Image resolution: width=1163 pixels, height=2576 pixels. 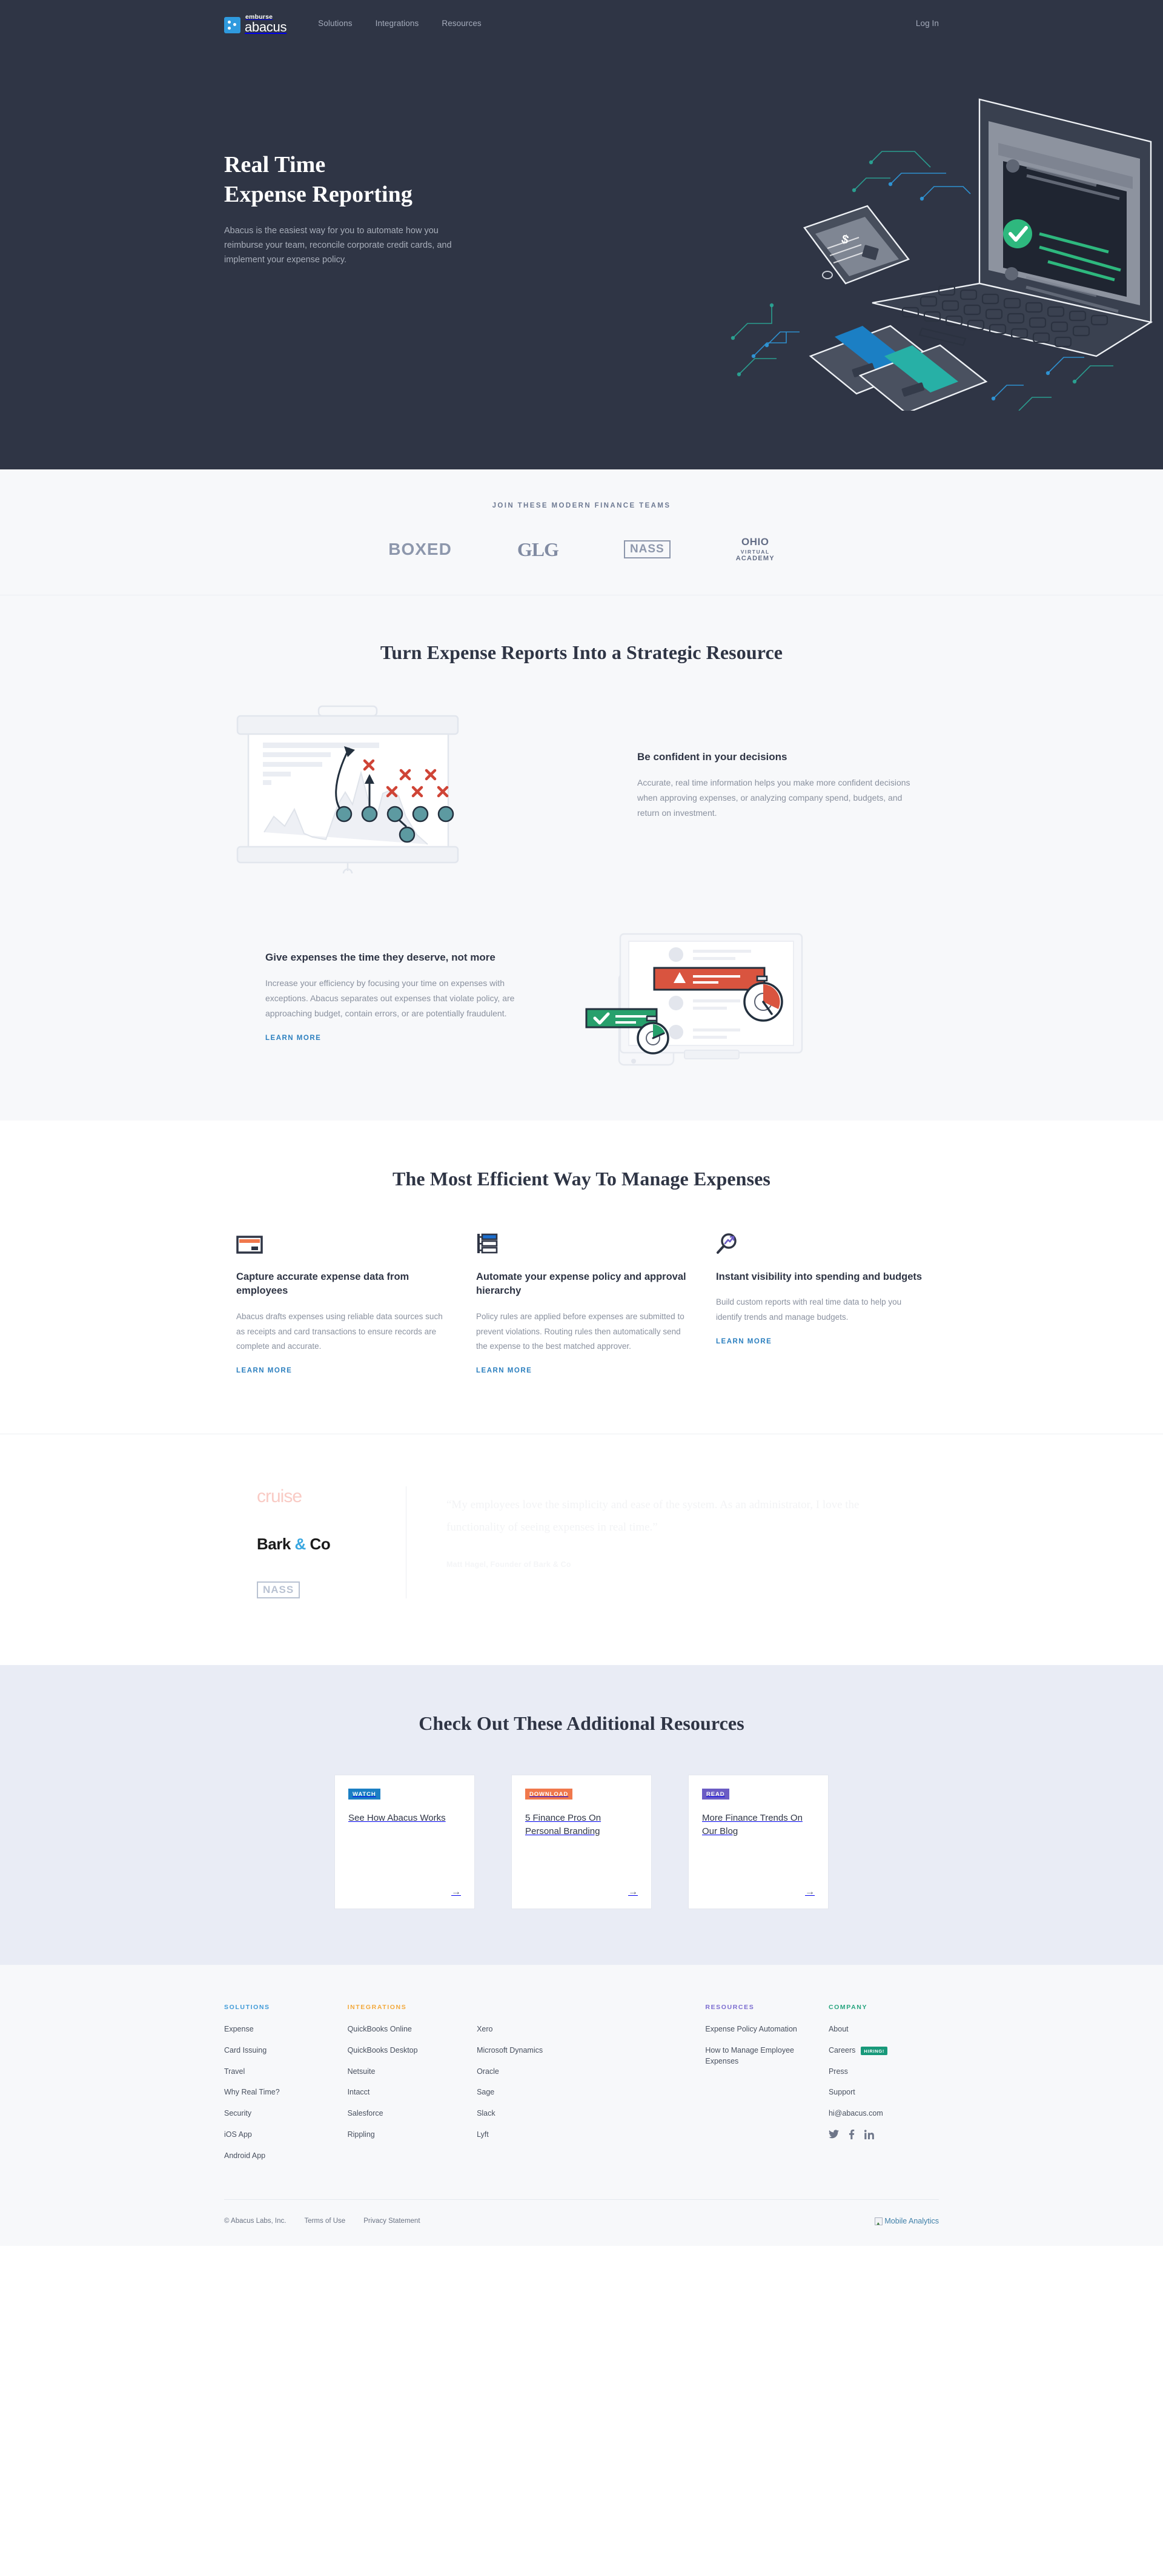 What do you see at coordinates (884, 2029) in the screenshot?
I see `footer-link-about: About` at bounding box center [884, 2029].